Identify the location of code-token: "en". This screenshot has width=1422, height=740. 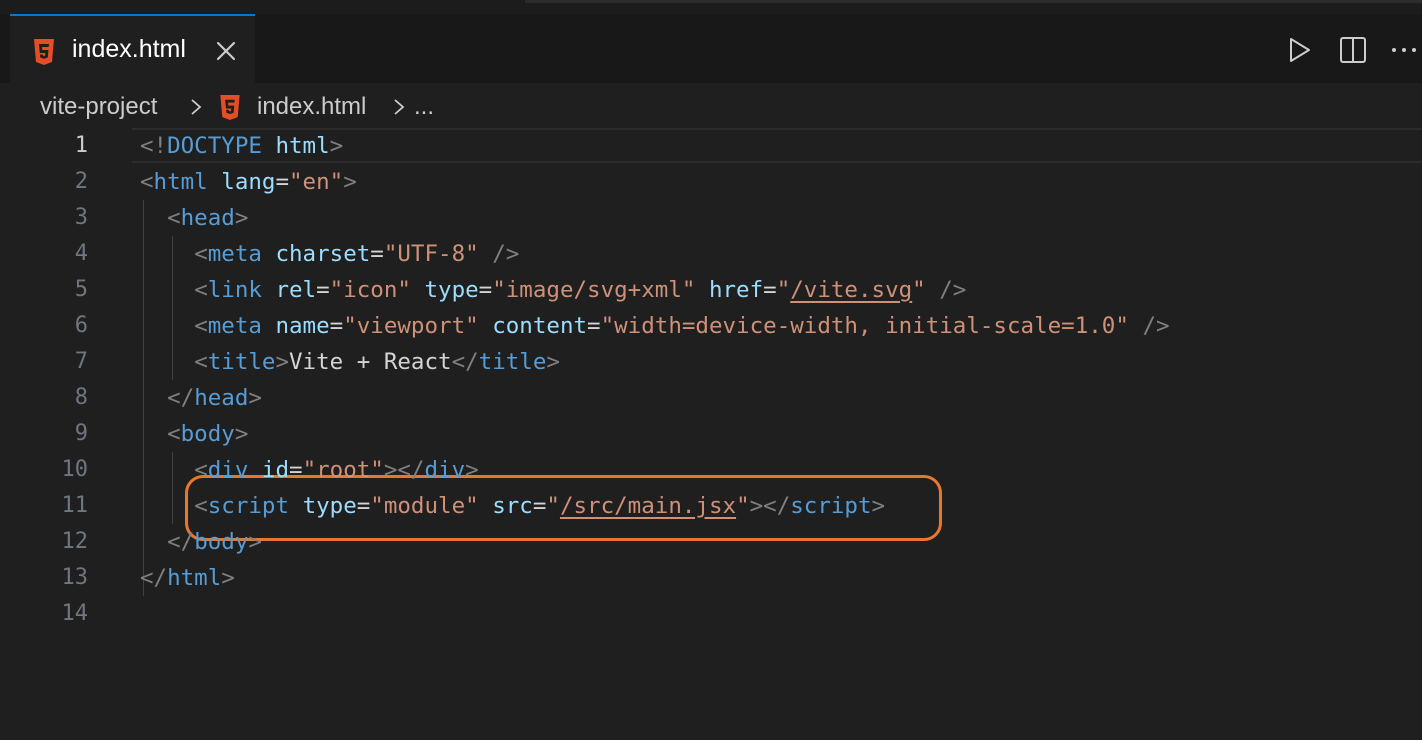
(316, 182).